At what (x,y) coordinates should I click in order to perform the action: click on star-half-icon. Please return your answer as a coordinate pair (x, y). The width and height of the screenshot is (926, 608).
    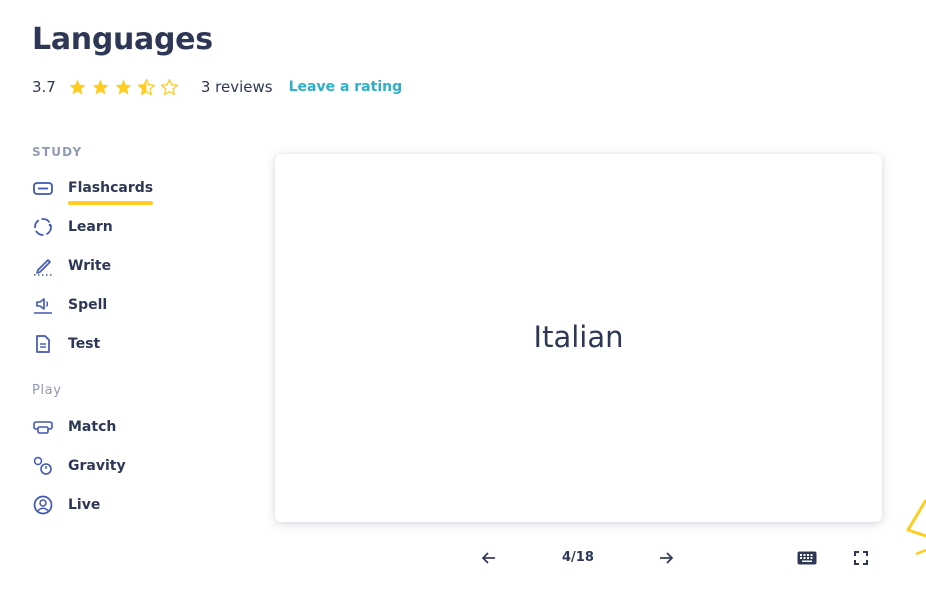
    Looking at the image, I should click on (146, 86).